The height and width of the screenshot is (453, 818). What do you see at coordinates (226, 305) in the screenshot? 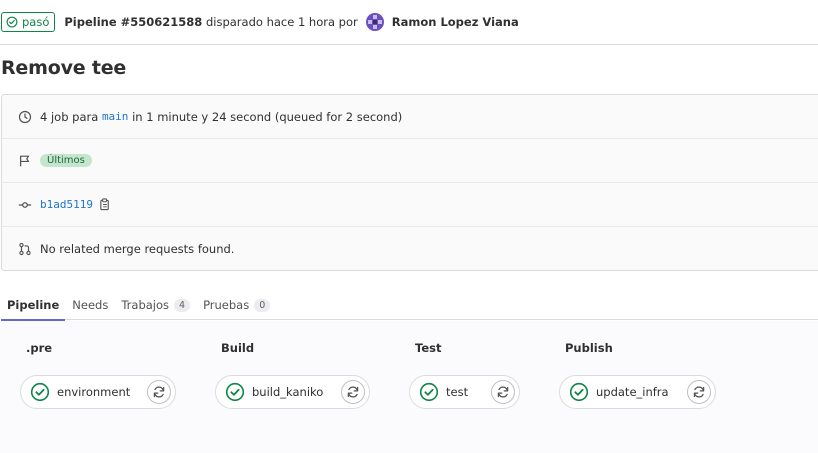
I see `tab-label: Pruebas` at bounding box center [226, 305].